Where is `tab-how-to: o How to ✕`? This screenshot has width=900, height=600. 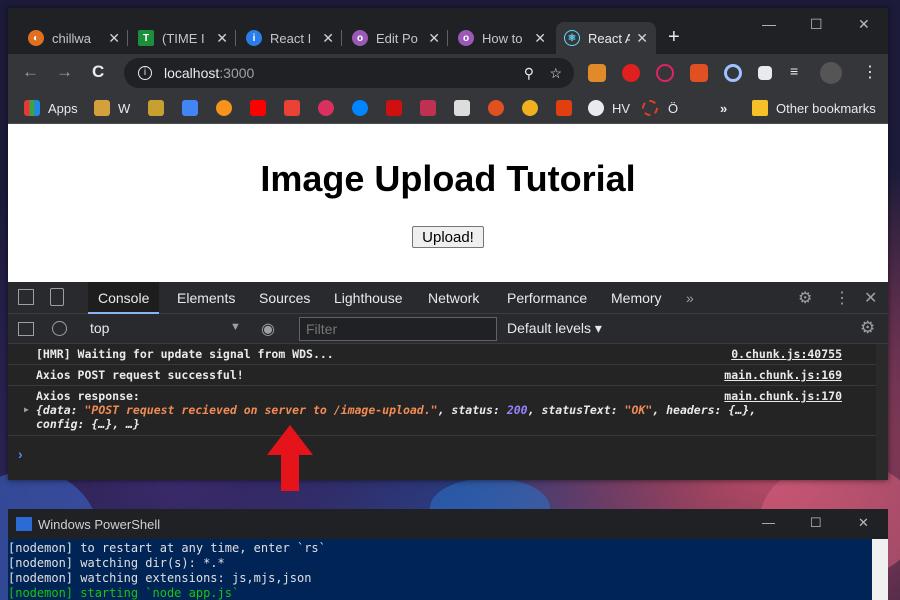 tab-how-to: o How to ✕ is located at coordinates (502, 38).